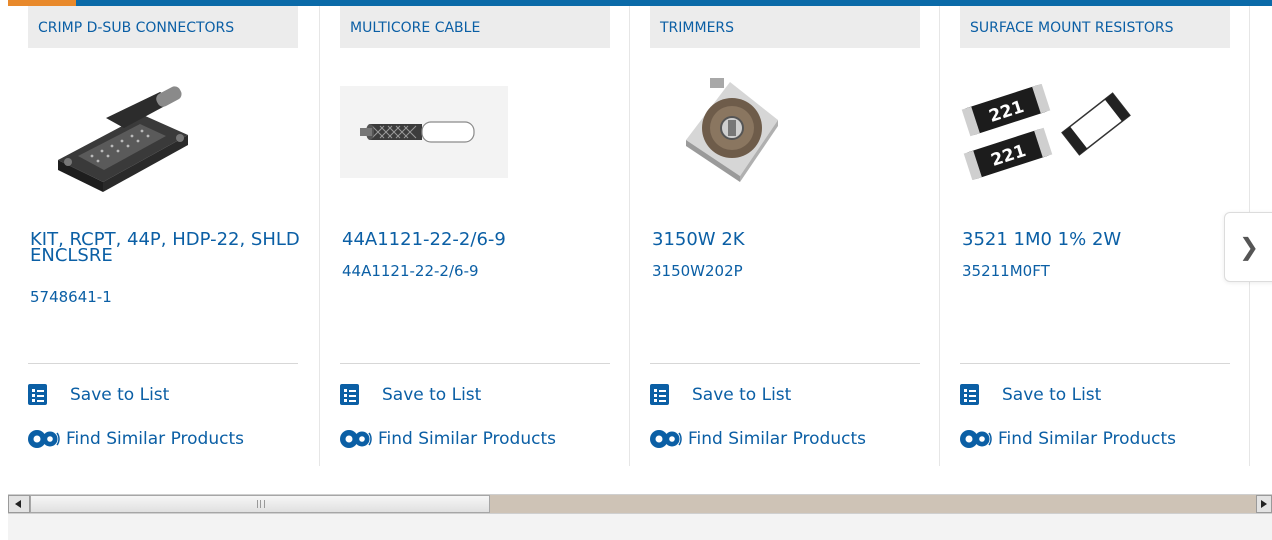  I want to click on chevron-right-icon: ❯, so click(1249, 247).